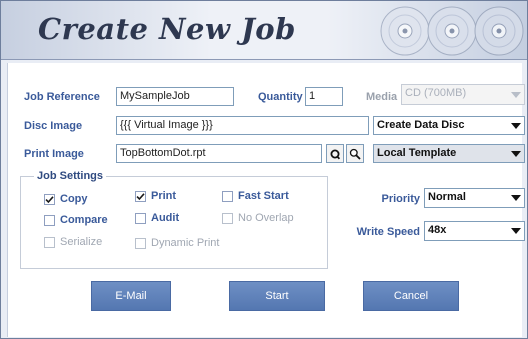 Image resolution: width=528 pixels, height=339 pixels. Describe the element at coordinates (164, 196) in the screenshot. I see `print-label: Print` at that location.